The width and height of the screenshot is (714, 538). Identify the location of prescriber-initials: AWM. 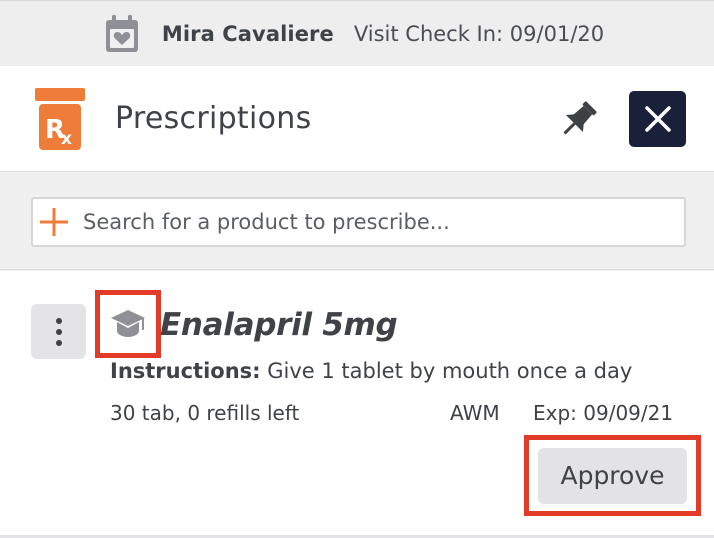
(475, 413).